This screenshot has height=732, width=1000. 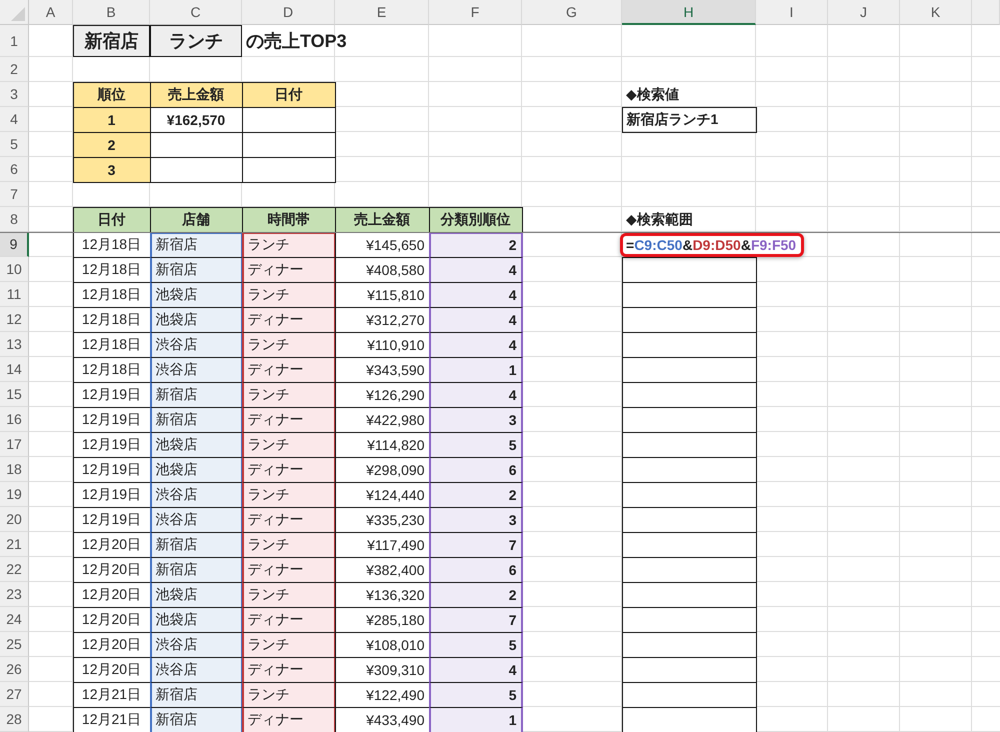 I want to click on row-header: 27, so click(x=14, y=694).